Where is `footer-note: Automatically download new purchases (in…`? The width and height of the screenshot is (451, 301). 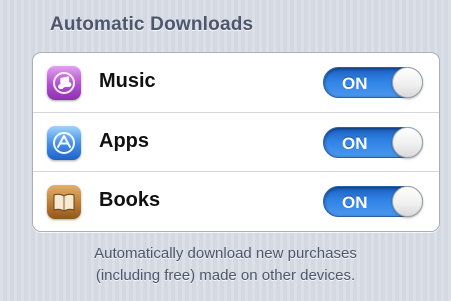
footer-note: Automatically download new purchases (in… is located at coordinates (225, 265).